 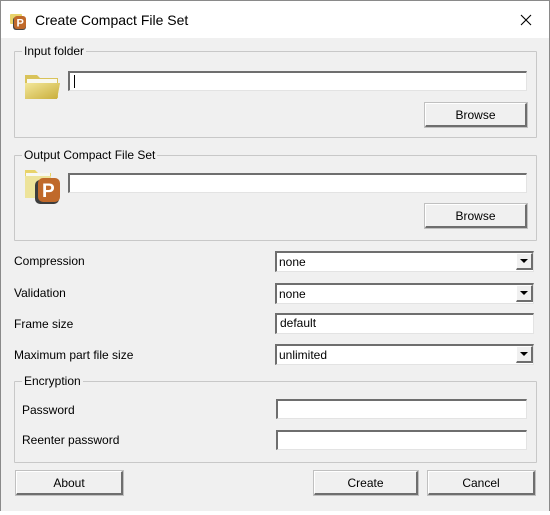 What do you see at coordinates (48, 410) in the screenshot?
I see `password-label: Password` at bounding box center [48, 410].